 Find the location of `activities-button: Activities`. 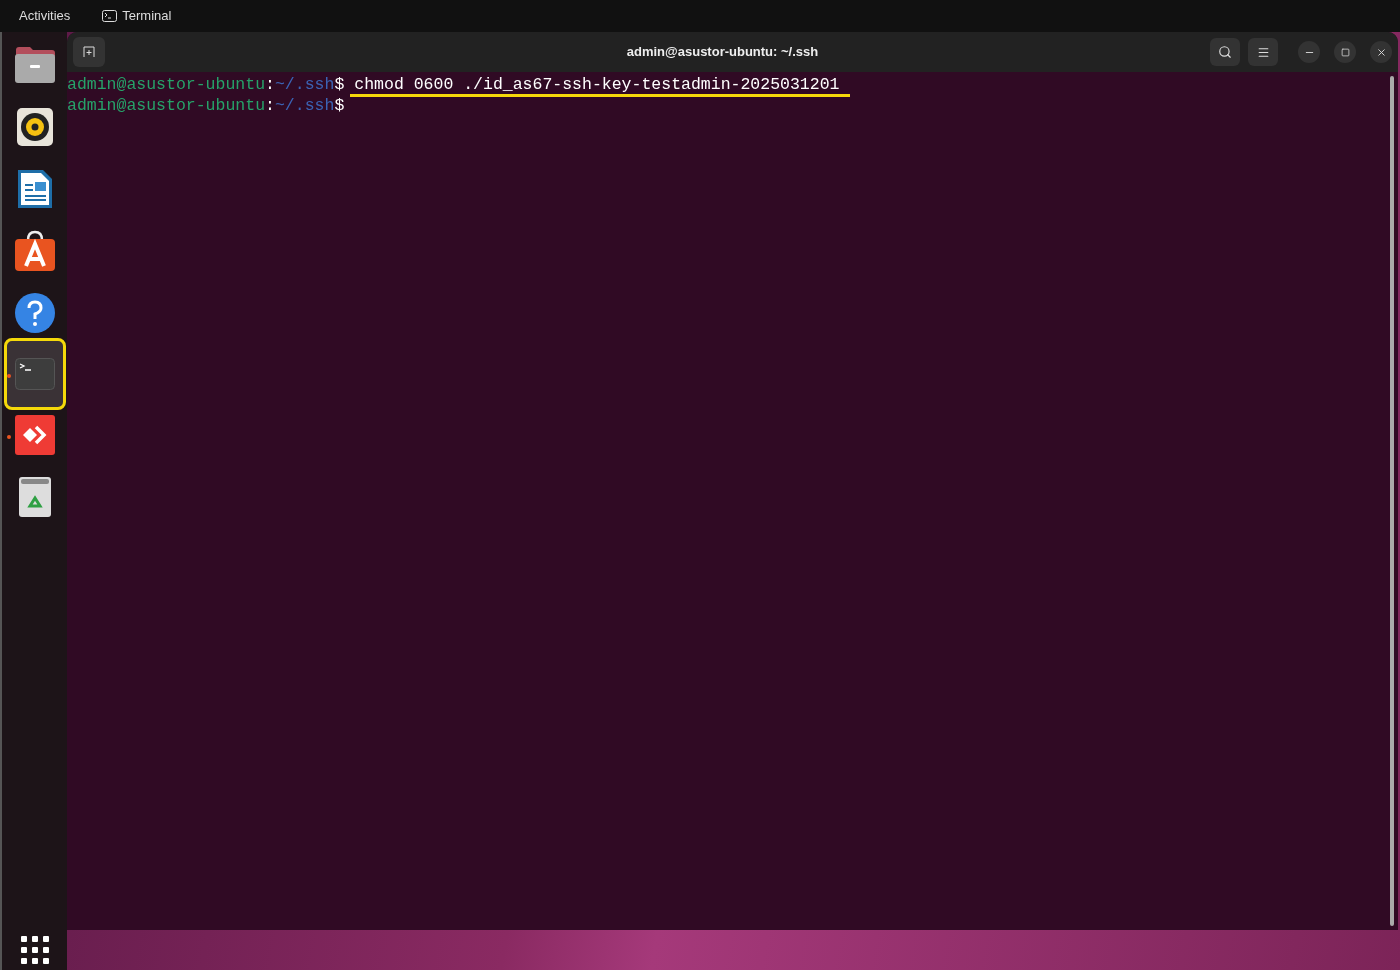

activities-button: Activities is located at coordinates (45, 16).